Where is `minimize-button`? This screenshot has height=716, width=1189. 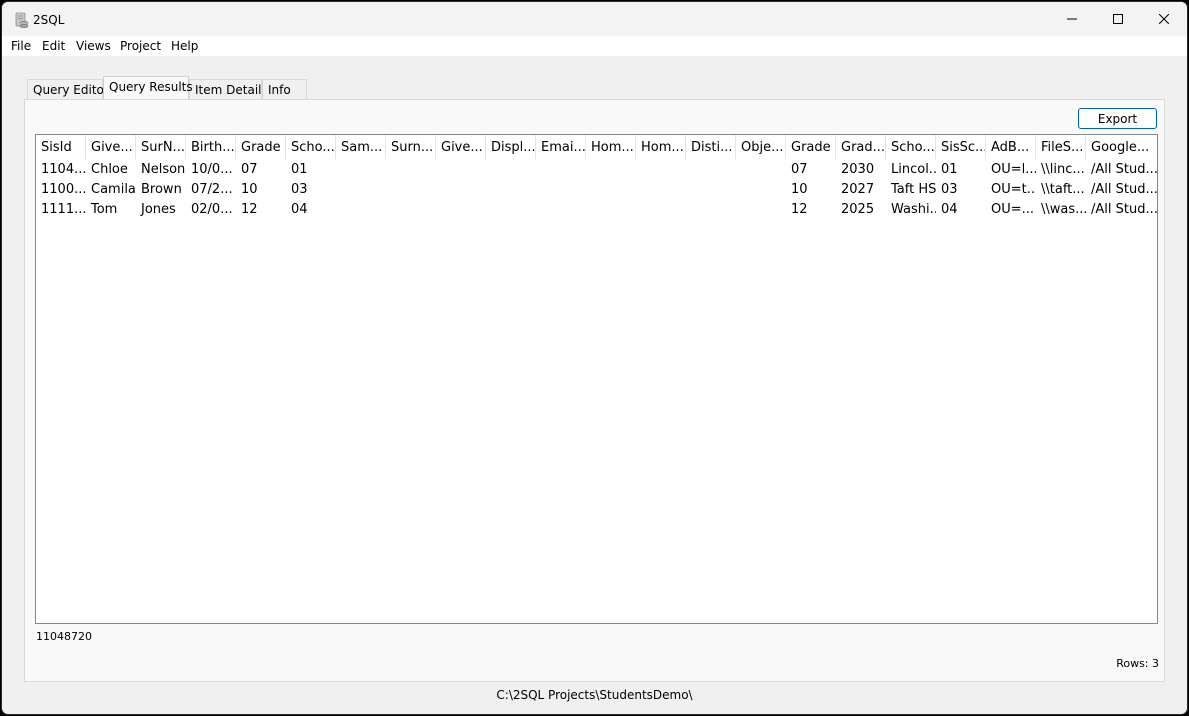 minimize-button is located at coordinates (1072, 19).